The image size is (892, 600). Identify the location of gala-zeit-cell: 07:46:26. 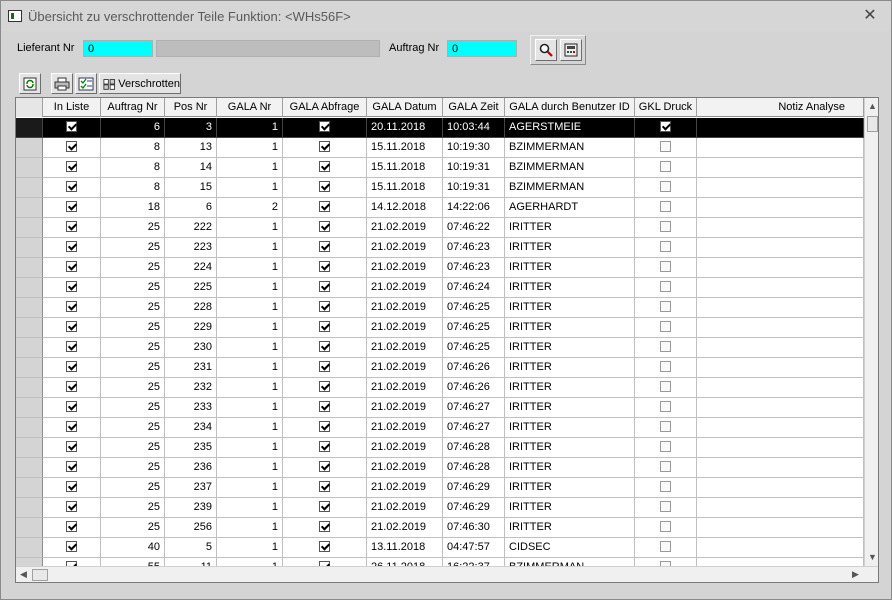
(474, 388).